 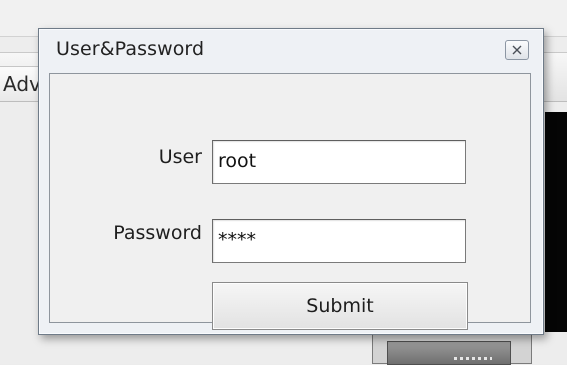 I want to click on background-device-face, so click(x=449, y=353).